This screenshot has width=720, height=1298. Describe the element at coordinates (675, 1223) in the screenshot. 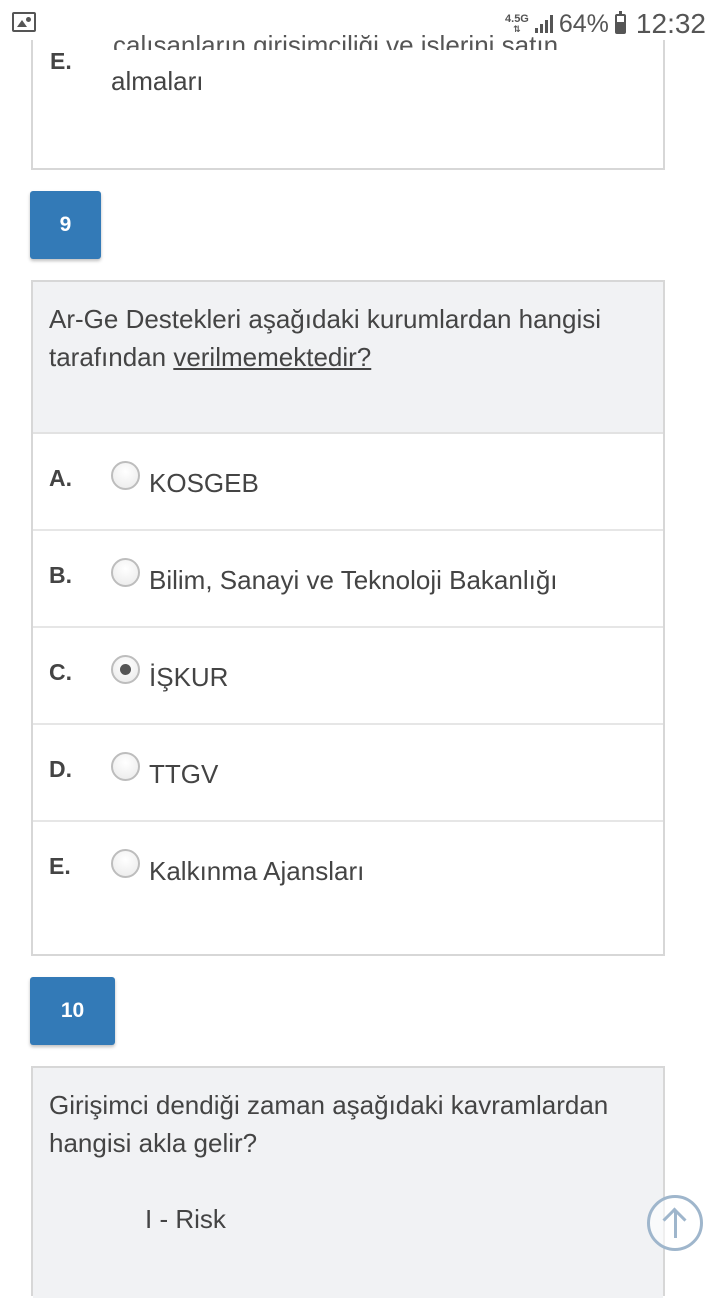

I see `arrow-up-circle-icon` at that location.